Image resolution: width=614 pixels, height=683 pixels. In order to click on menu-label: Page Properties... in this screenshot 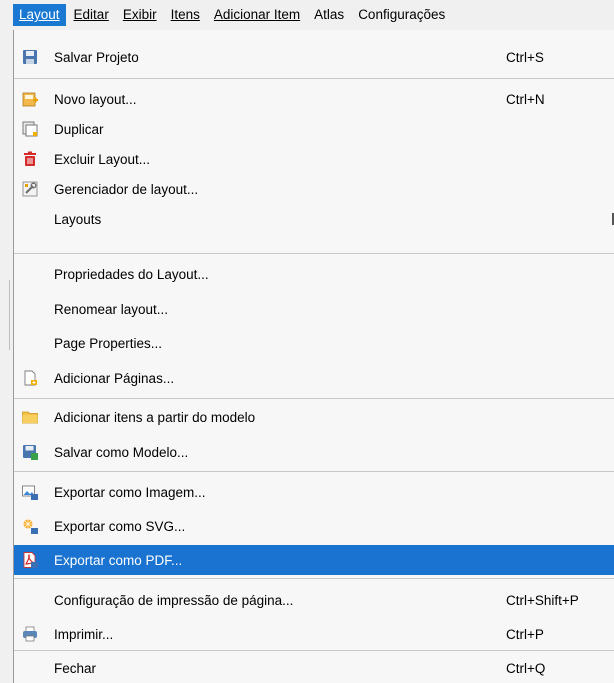, I will do `click(108, 343)`.